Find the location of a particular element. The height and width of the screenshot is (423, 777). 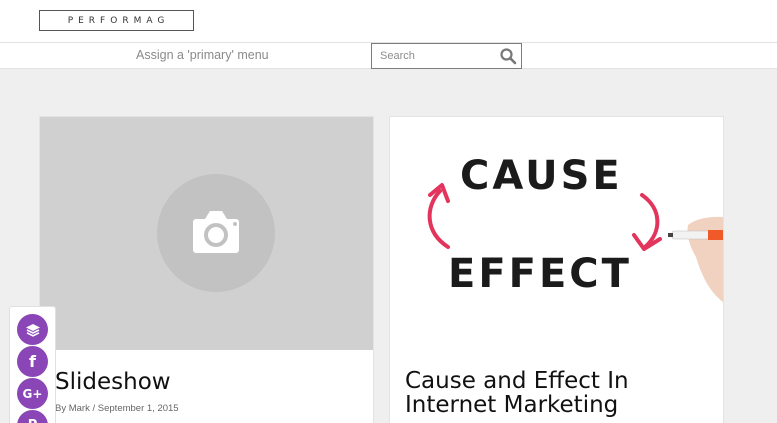

site-logo: PERFORMAG is located at coordinates (116, 20).